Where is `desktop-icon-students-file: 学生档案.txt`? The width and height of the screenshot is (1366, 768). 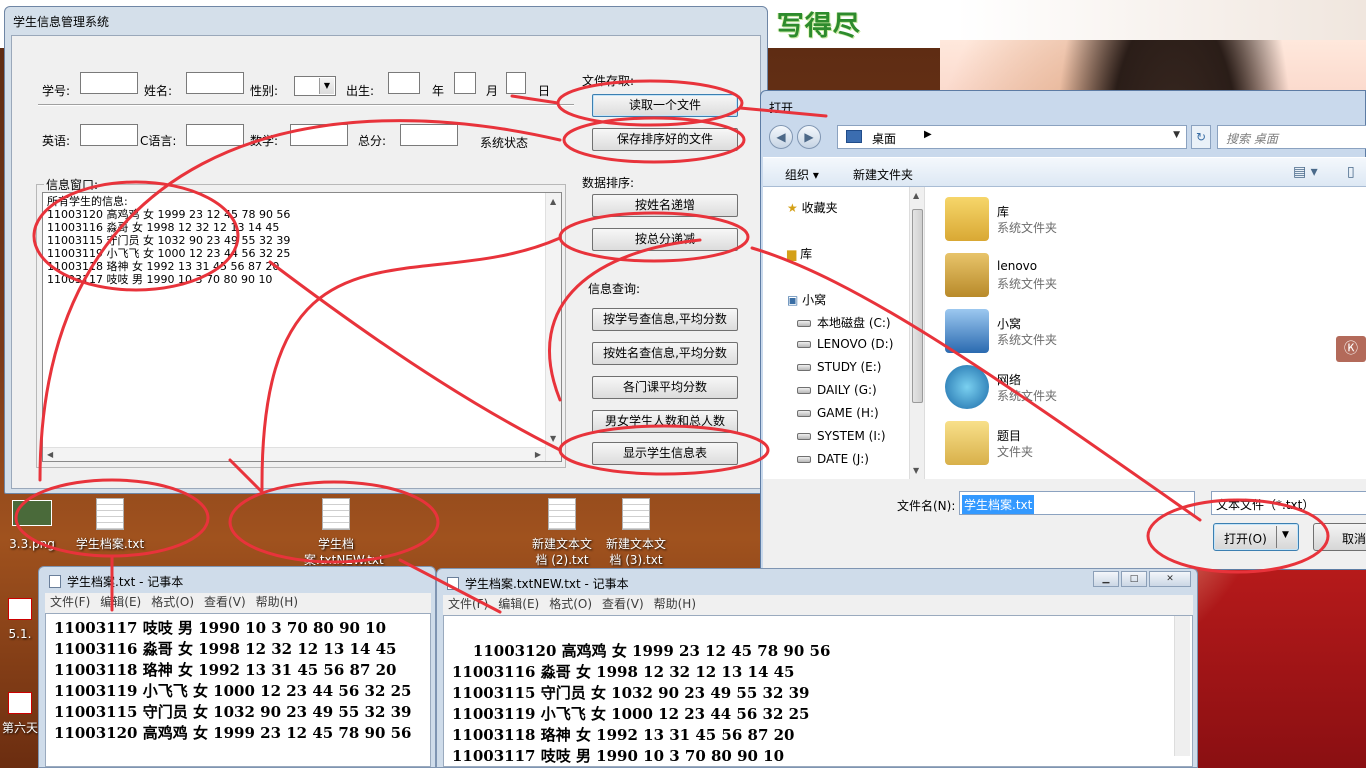 desktop-icon-students-file: 学生档案.txt is located at coordinates (110, 525).